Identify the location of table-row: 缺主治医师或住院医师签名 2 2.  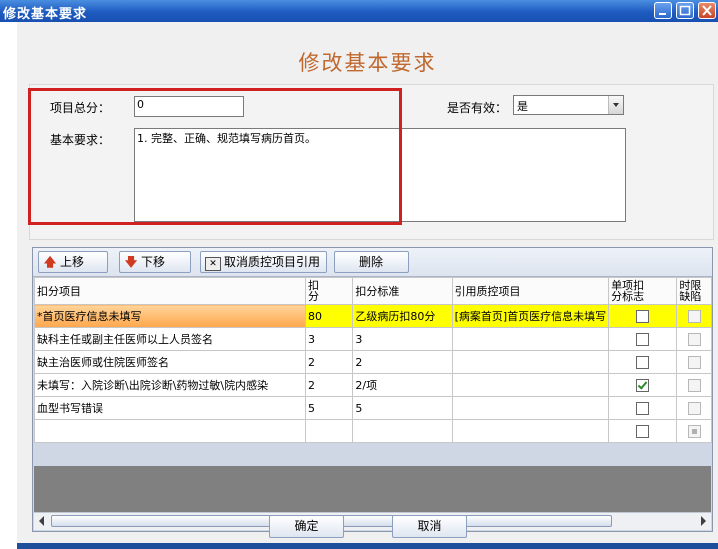
(373, 362).